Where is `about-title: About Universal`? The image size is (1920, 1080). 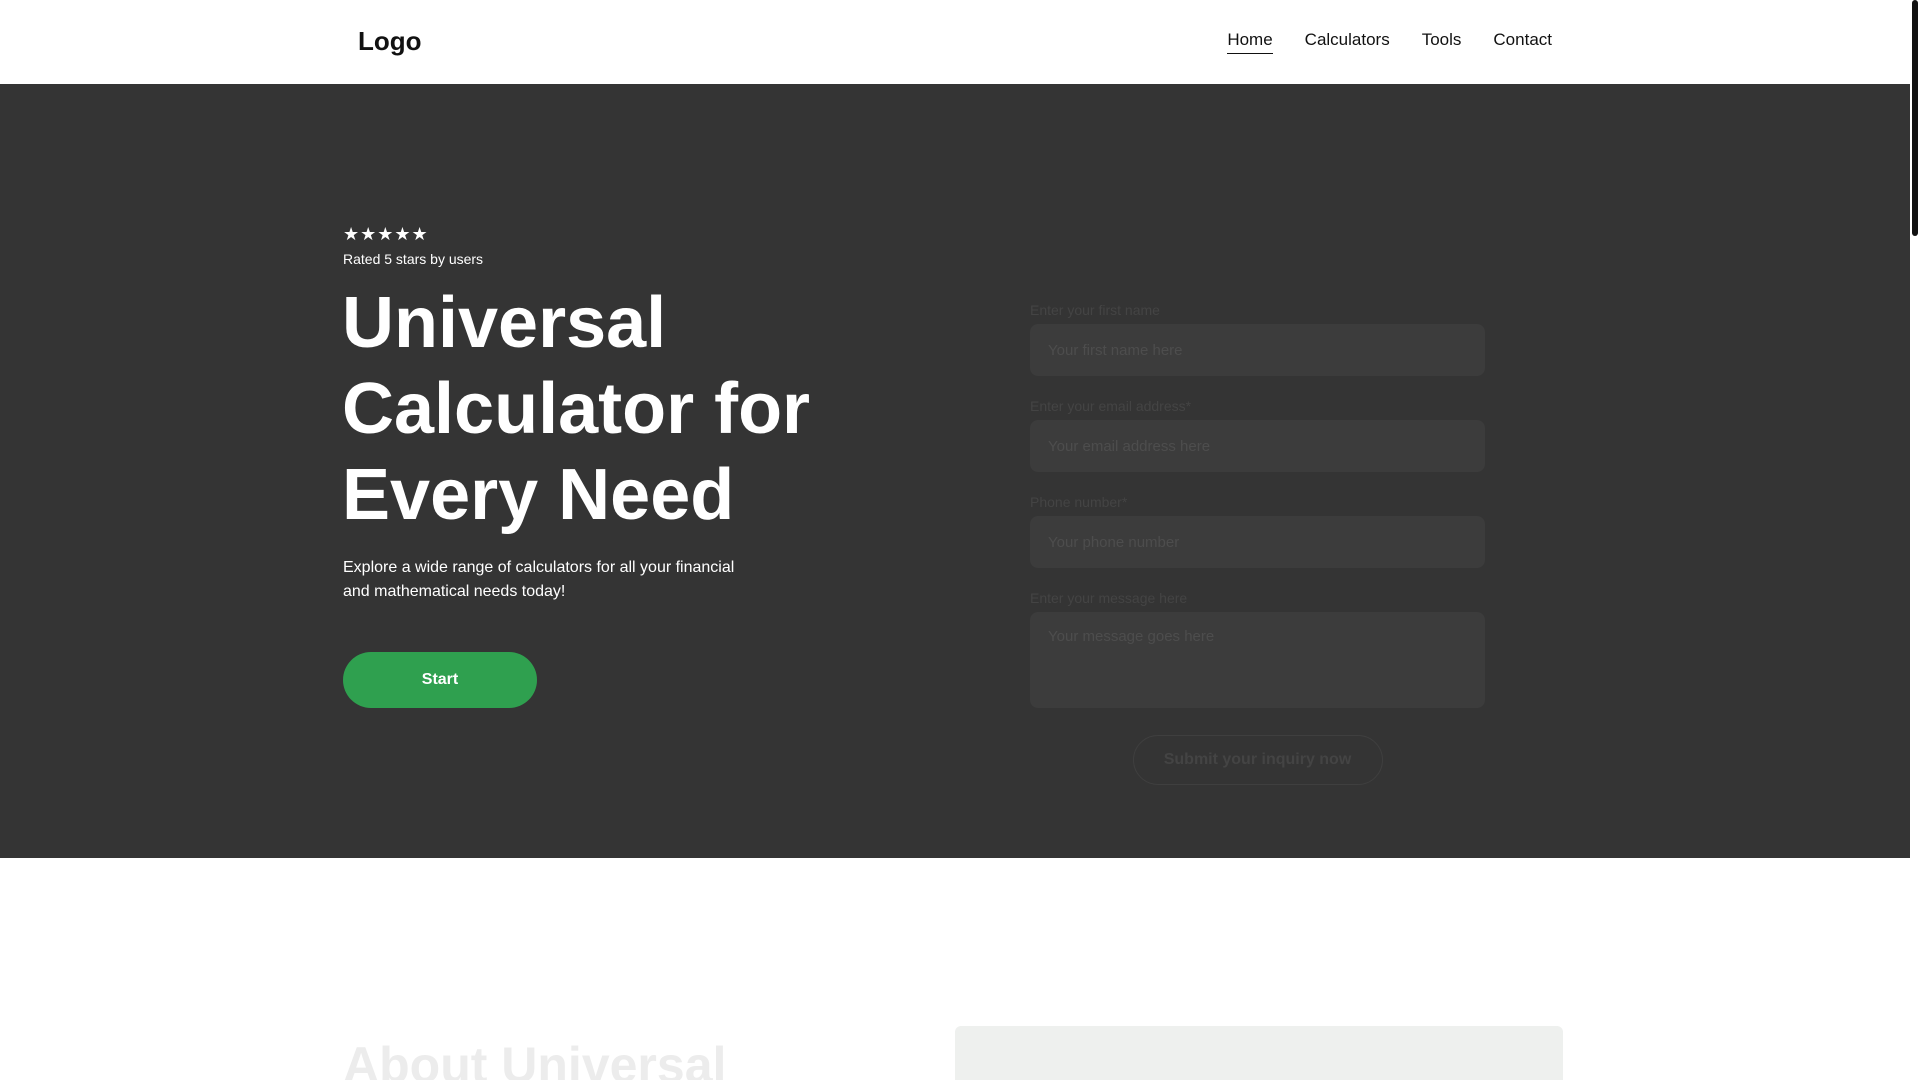
about-title: About Universal is located at coordinates (535, 1058).